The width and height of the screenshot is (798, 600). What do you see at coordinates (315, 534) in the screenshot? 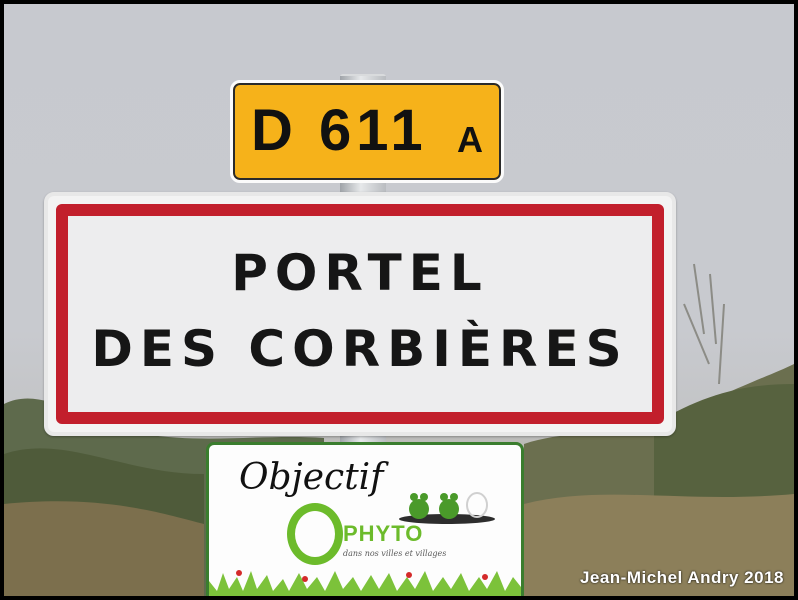
I see `phyto-o-logo` at bounding box center [315, 534].